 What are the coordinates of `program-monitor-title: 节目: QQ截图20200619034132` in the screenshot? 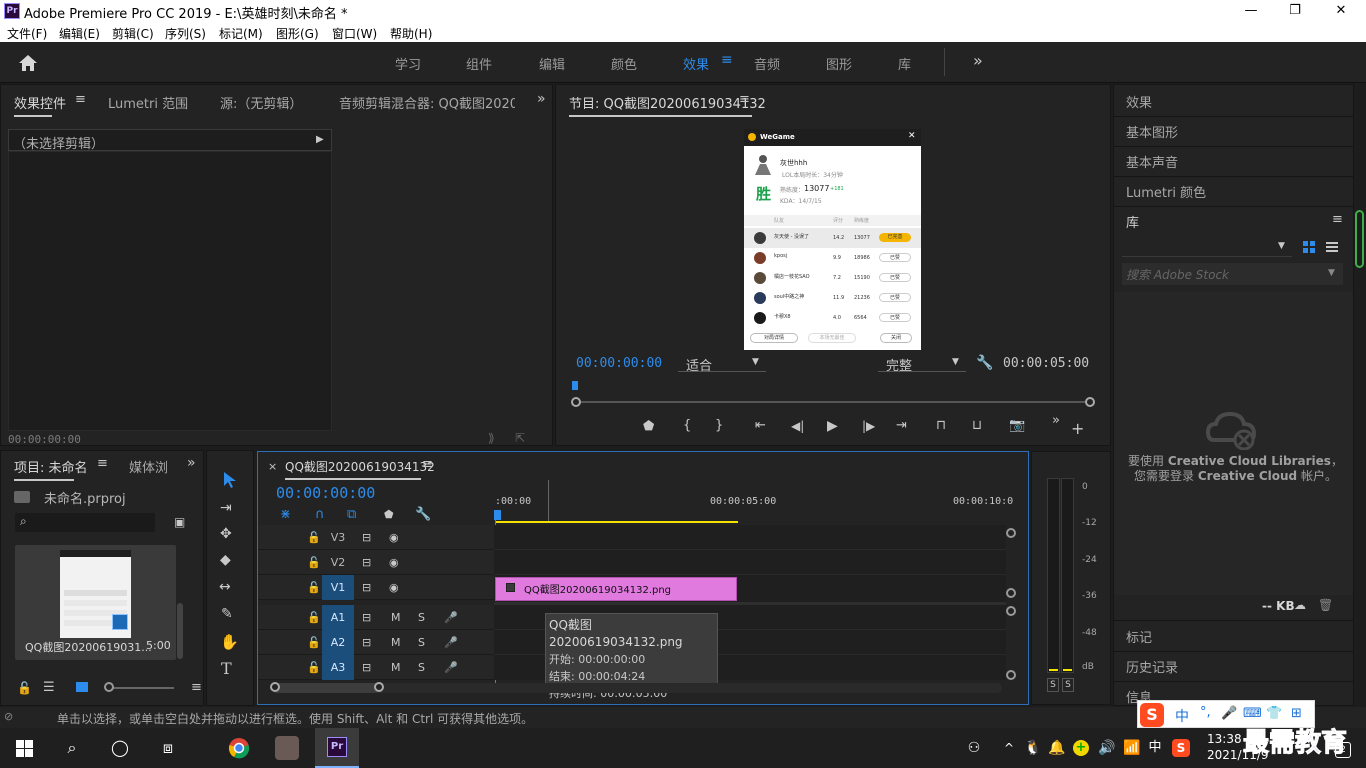 It's located at (667, 105).